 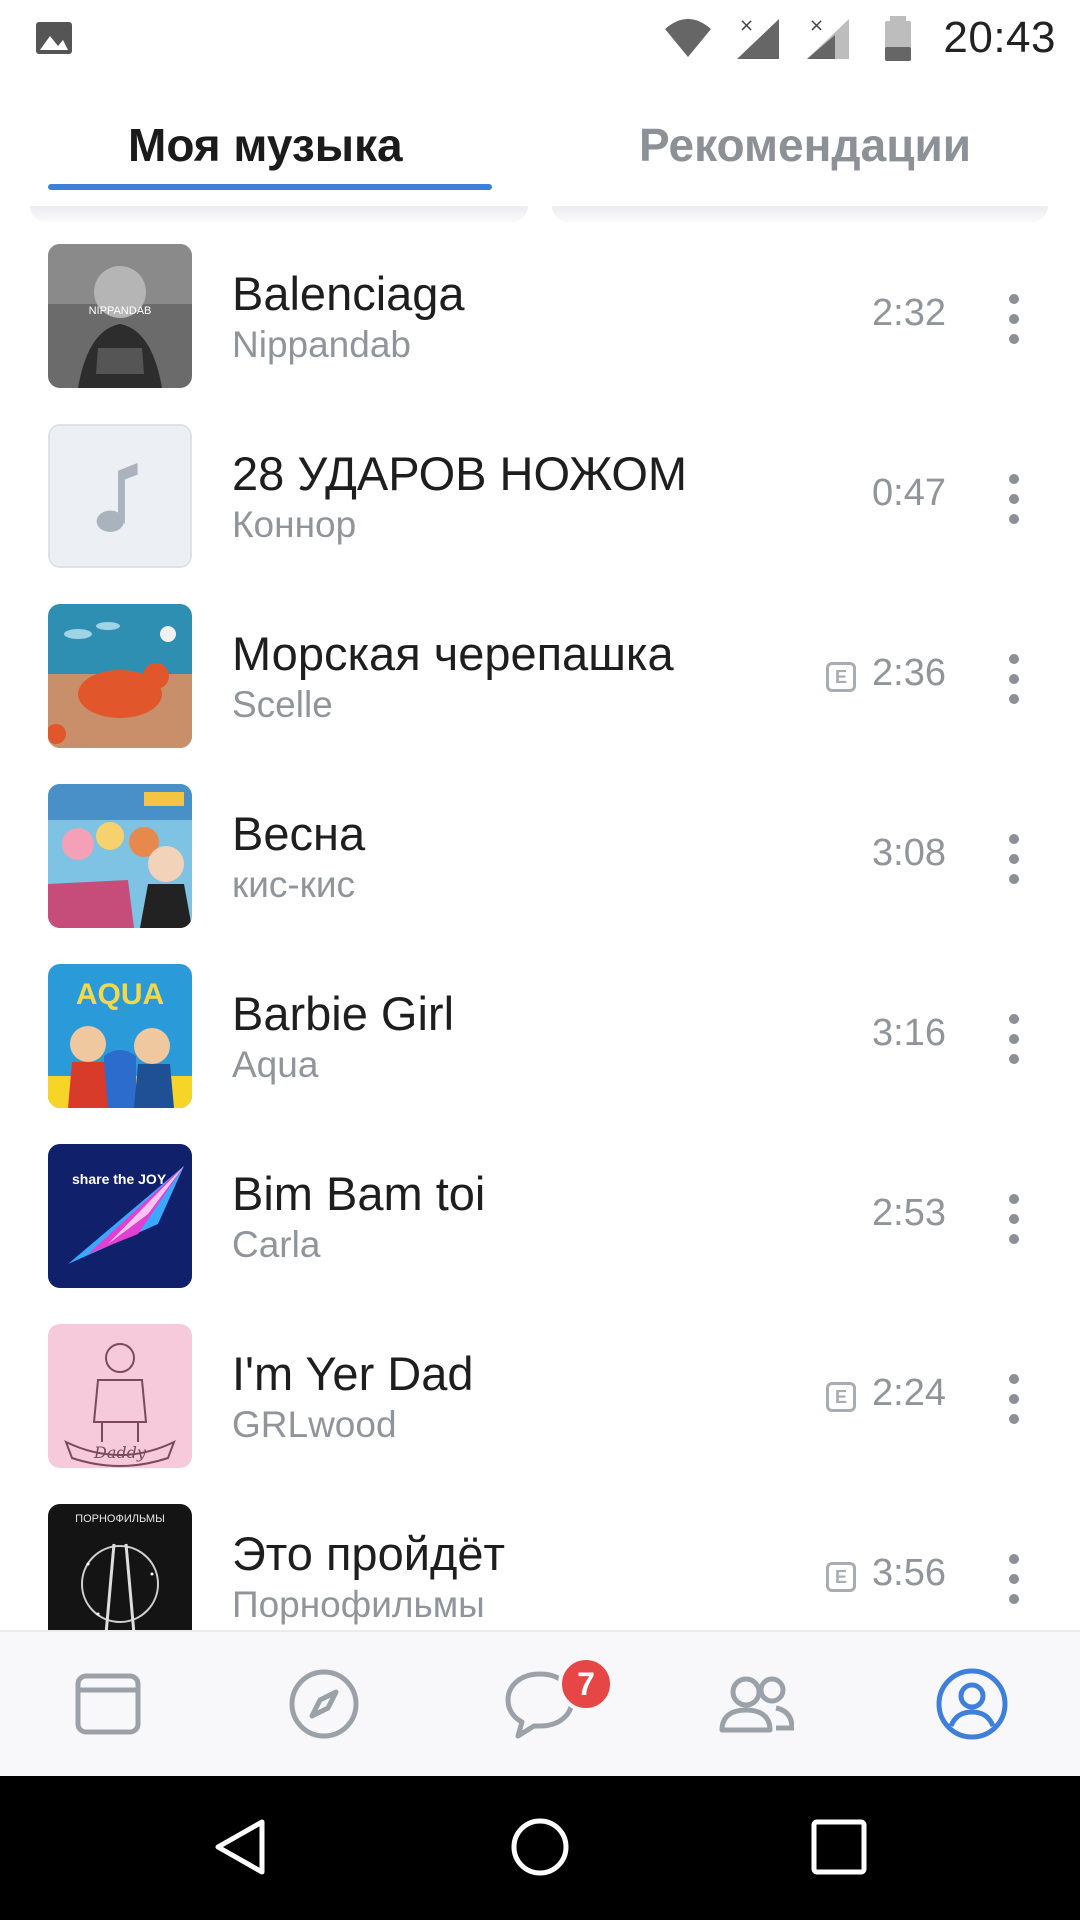 I want to click on tab-my-music: Моя музыка, so click(x=265, y=145).